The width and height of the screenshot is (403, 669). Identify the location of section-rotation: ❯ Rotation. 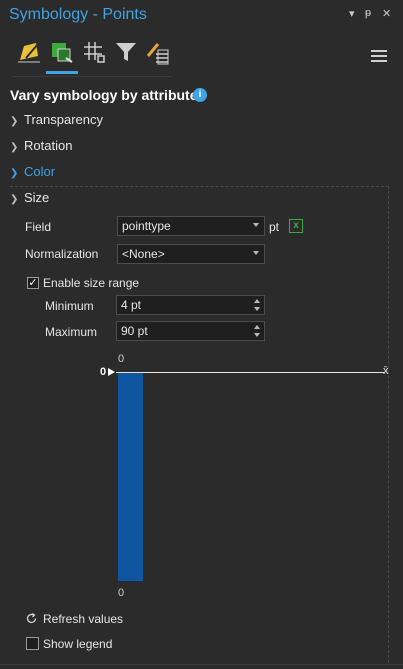
(41, 145).